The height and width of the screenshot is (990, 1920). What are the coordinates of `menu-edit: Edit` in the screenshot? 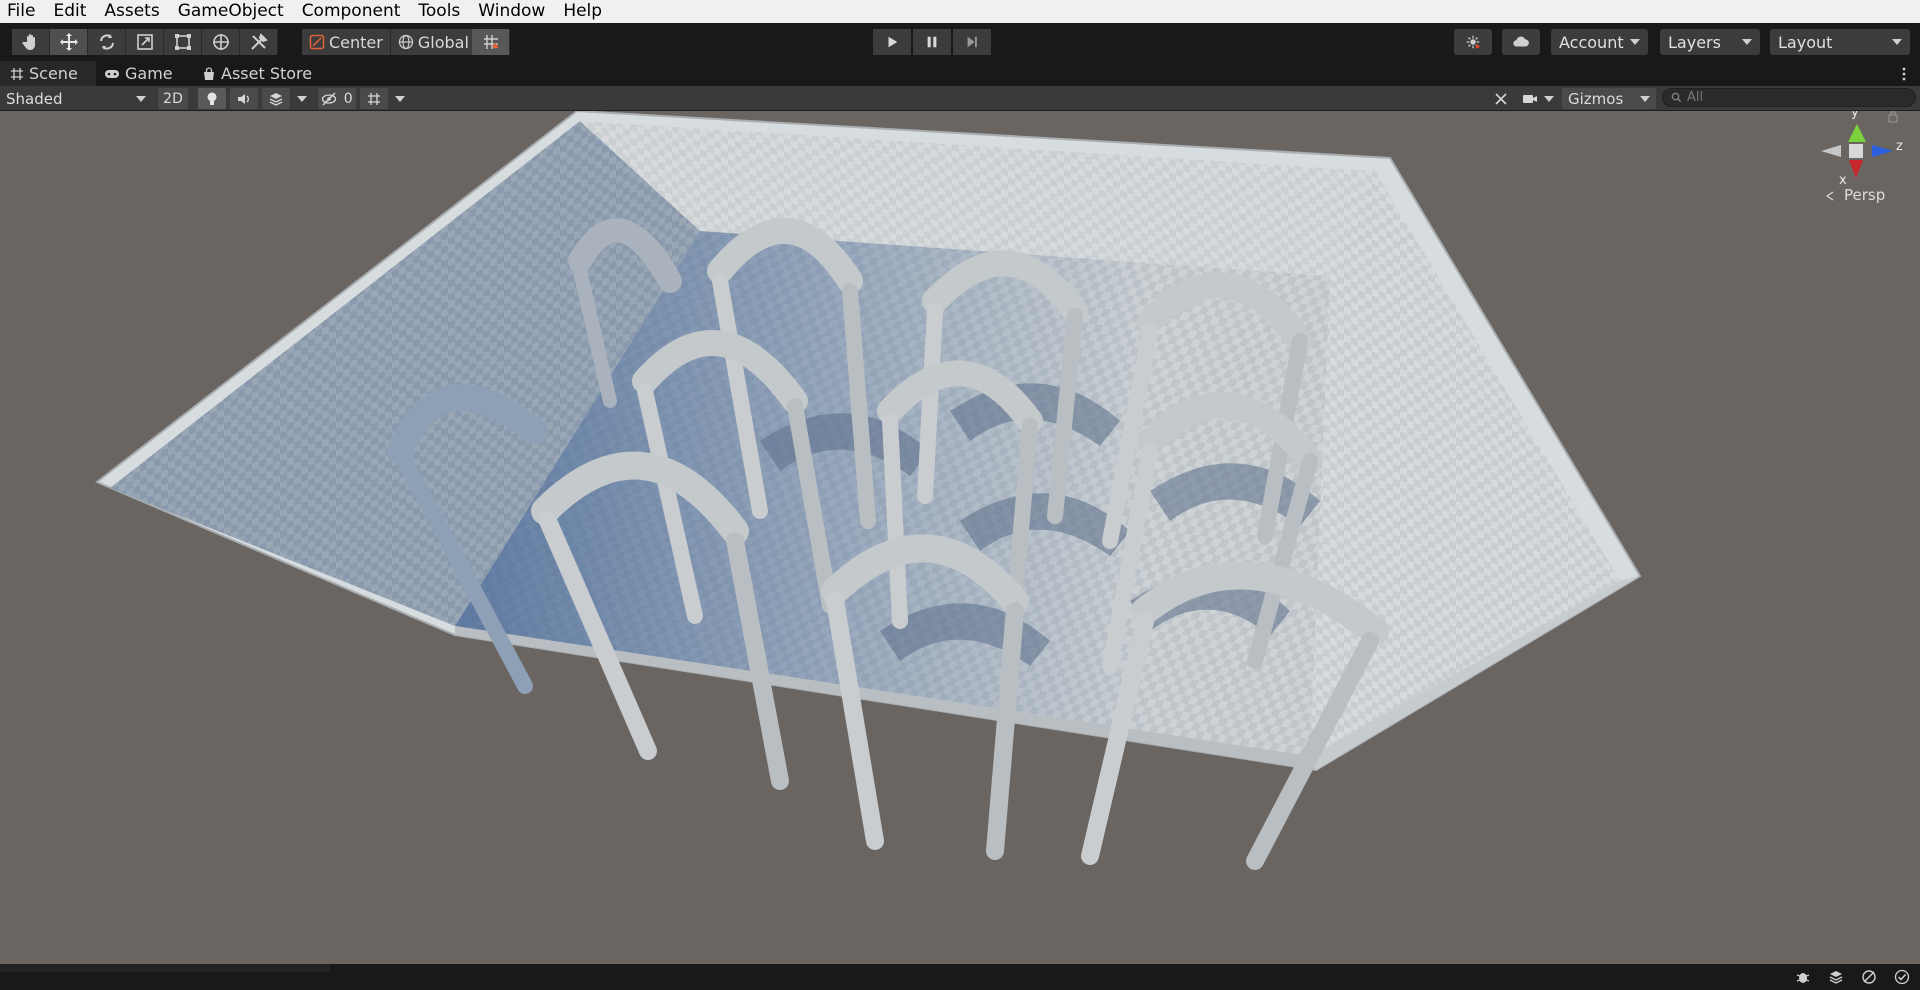 It's located at (69, 11).